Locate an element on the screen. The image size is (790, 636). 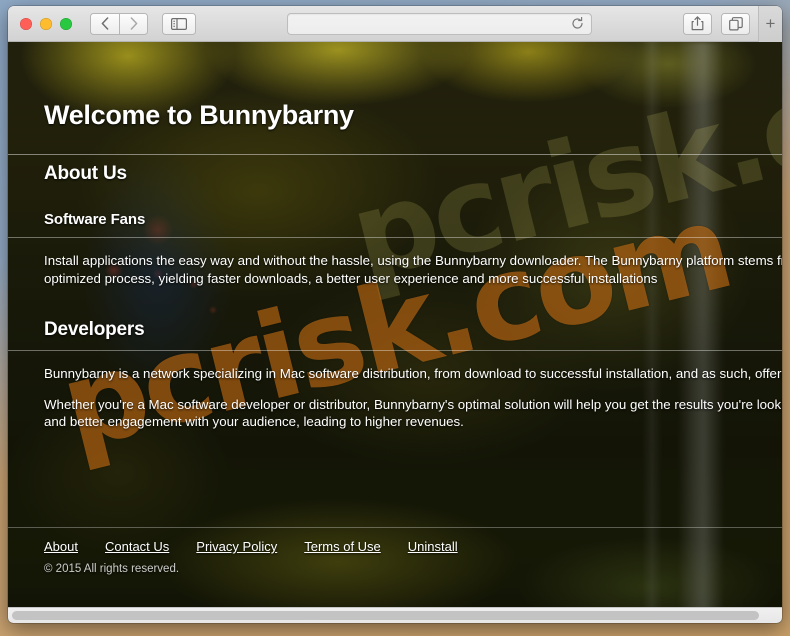
browser-toolbar: + is located at coordinates (395, 24).